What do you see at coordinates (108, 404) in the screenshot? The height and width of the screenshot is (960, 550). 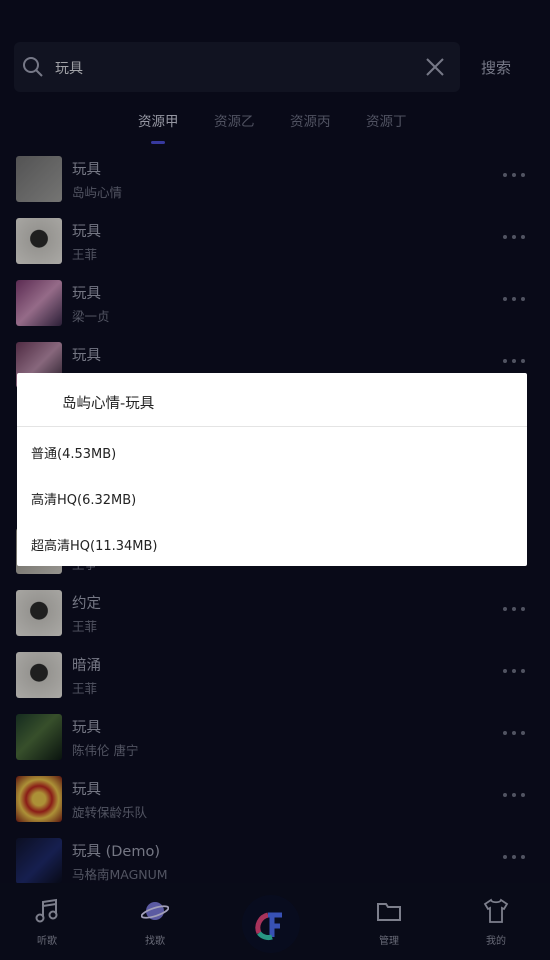 I see `dialog-title: 岛屿心情-玩具` at bounding box center [108, 404].